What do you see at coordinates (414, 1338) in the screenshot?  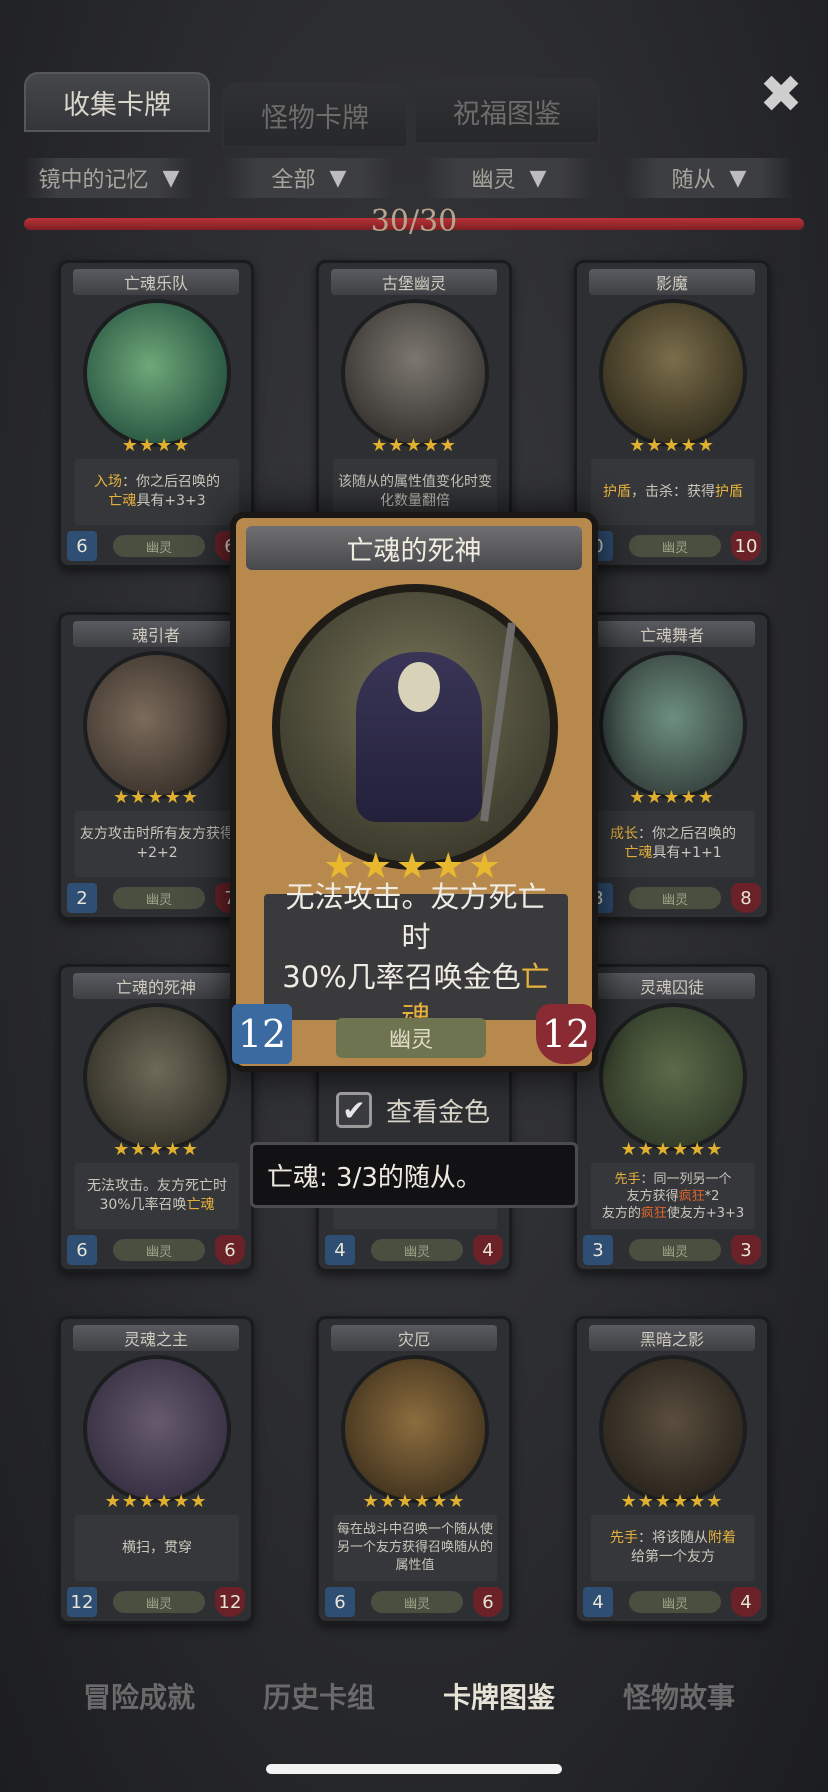 I see `card-name: 灾厄` at bounding box center [414, 1338].